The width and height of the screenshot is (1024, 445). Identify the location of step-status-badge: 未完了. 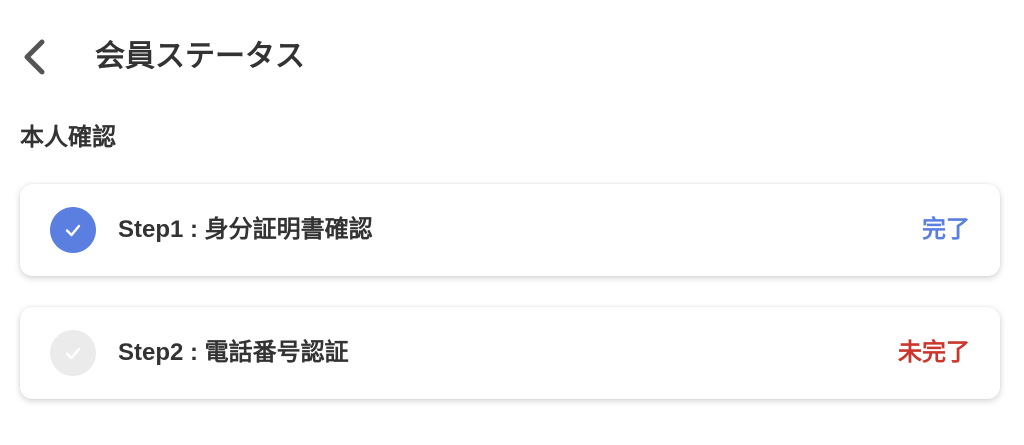
(934, 352).